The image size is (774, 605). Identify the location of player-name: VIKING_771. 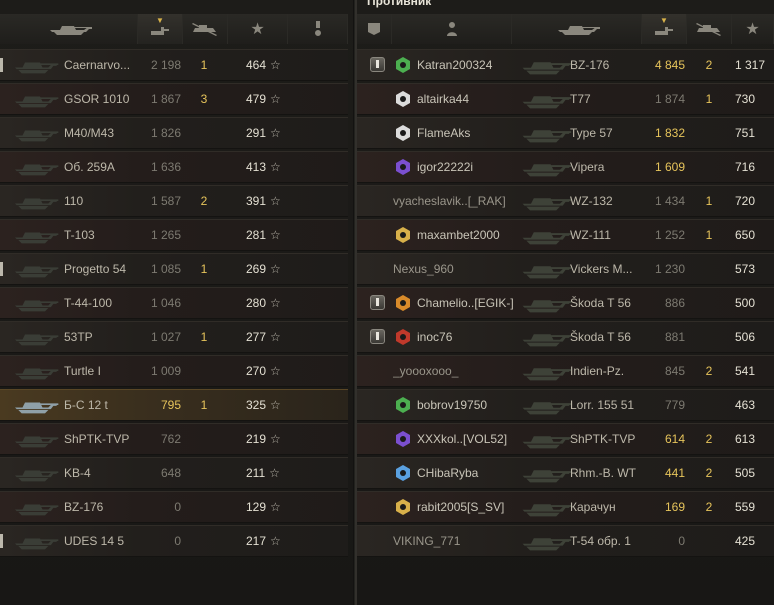
(455, 541).